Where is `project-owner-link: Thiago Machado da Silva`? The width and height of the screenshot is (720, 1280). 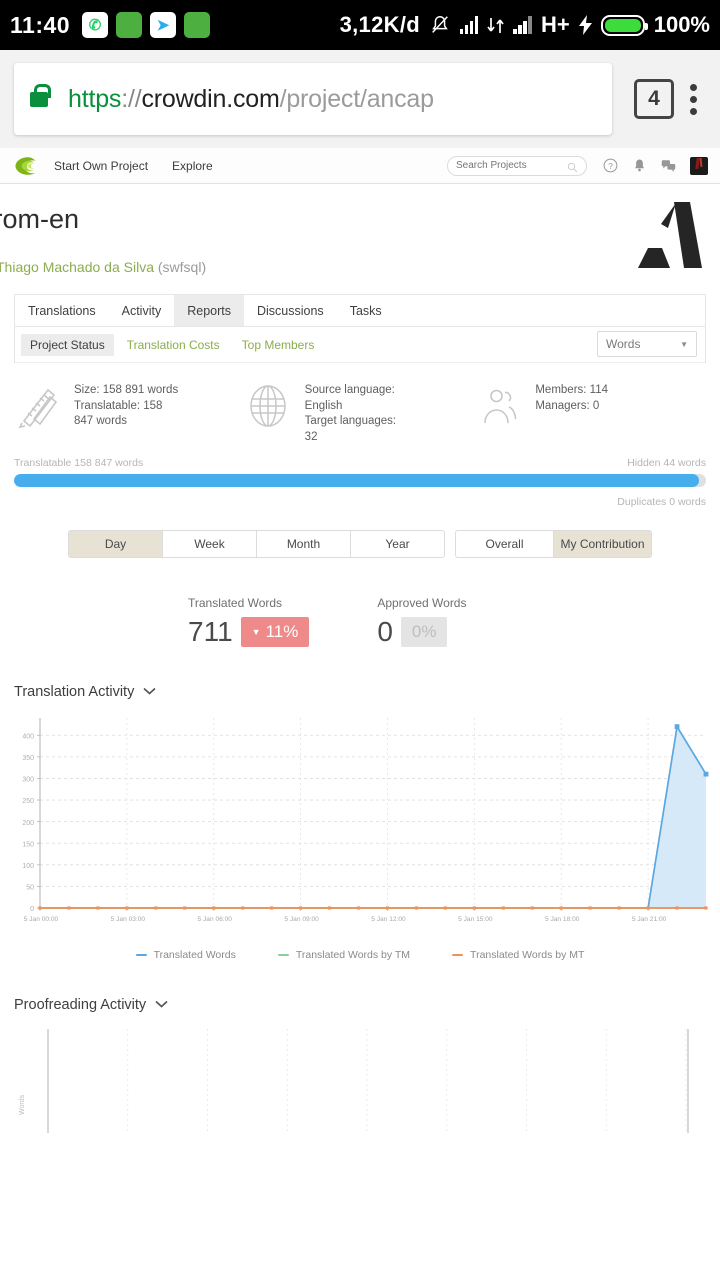
project-owner-link: Thiago Machado da Silva is located at coordinates (77, 267).